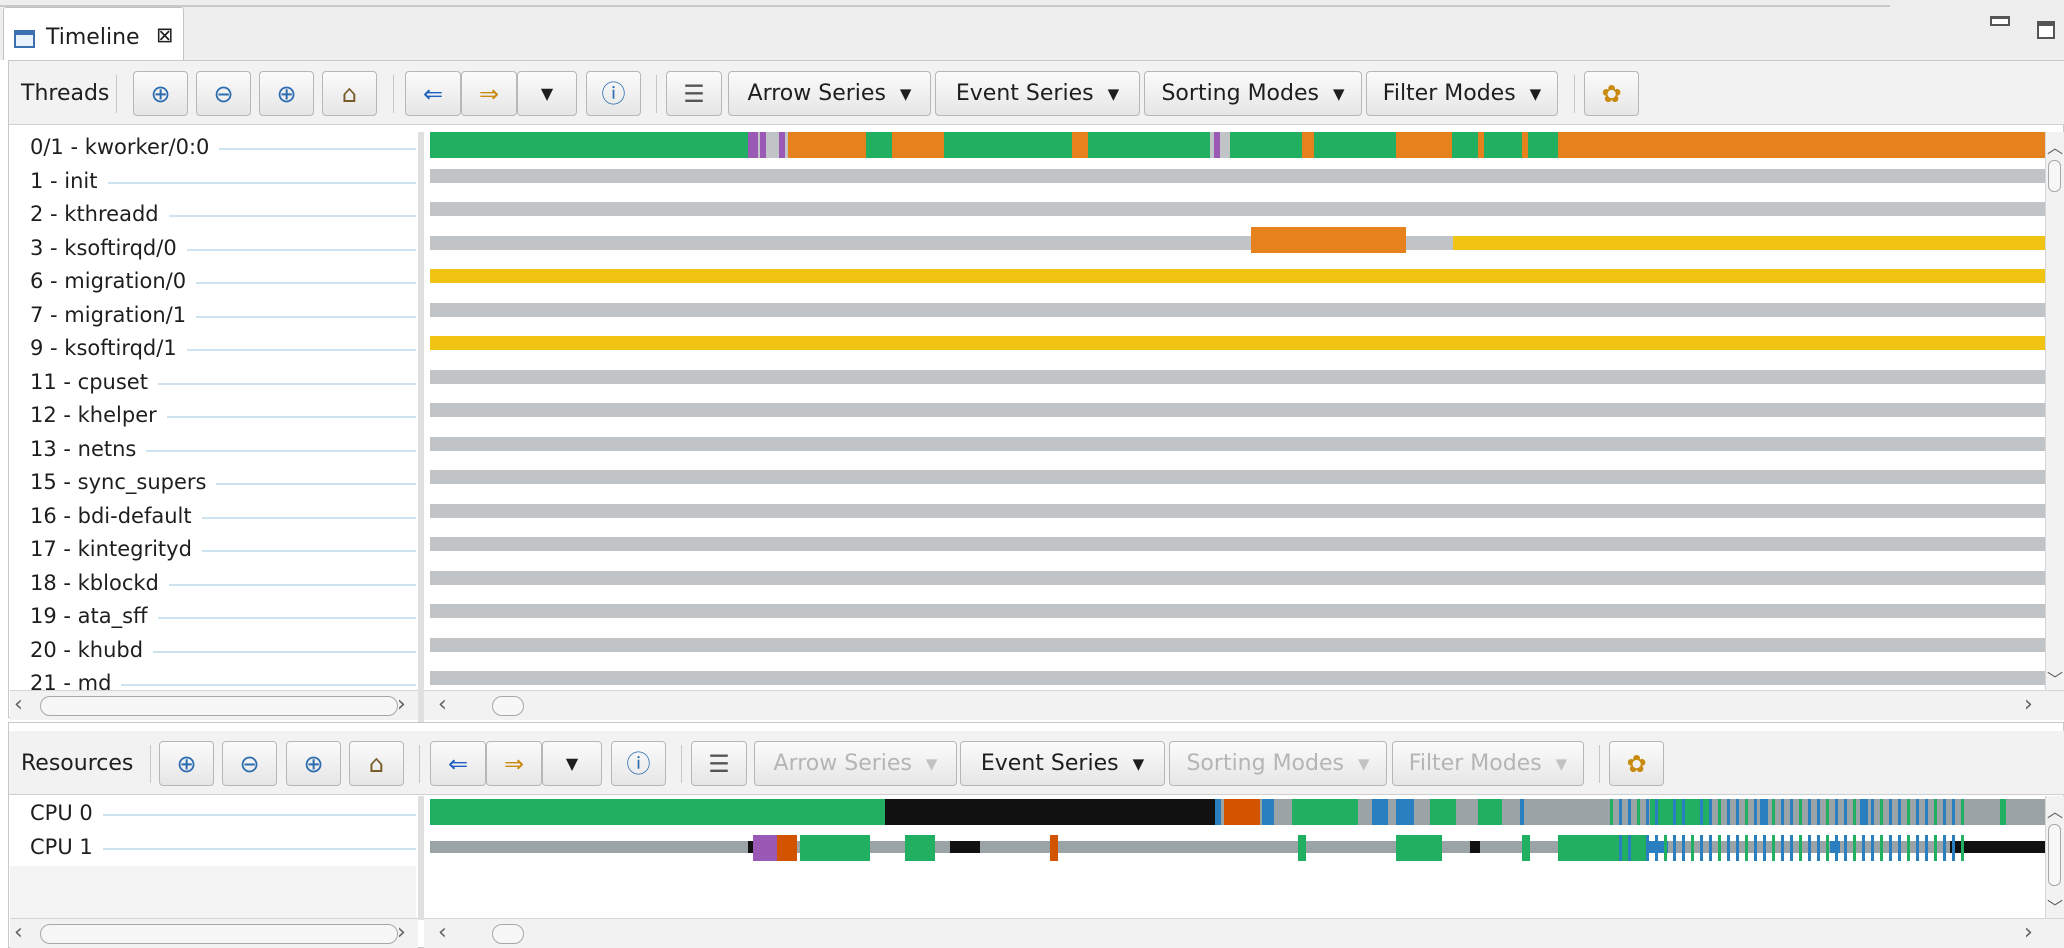  I want to click on column-splitter, so click(421, 858).